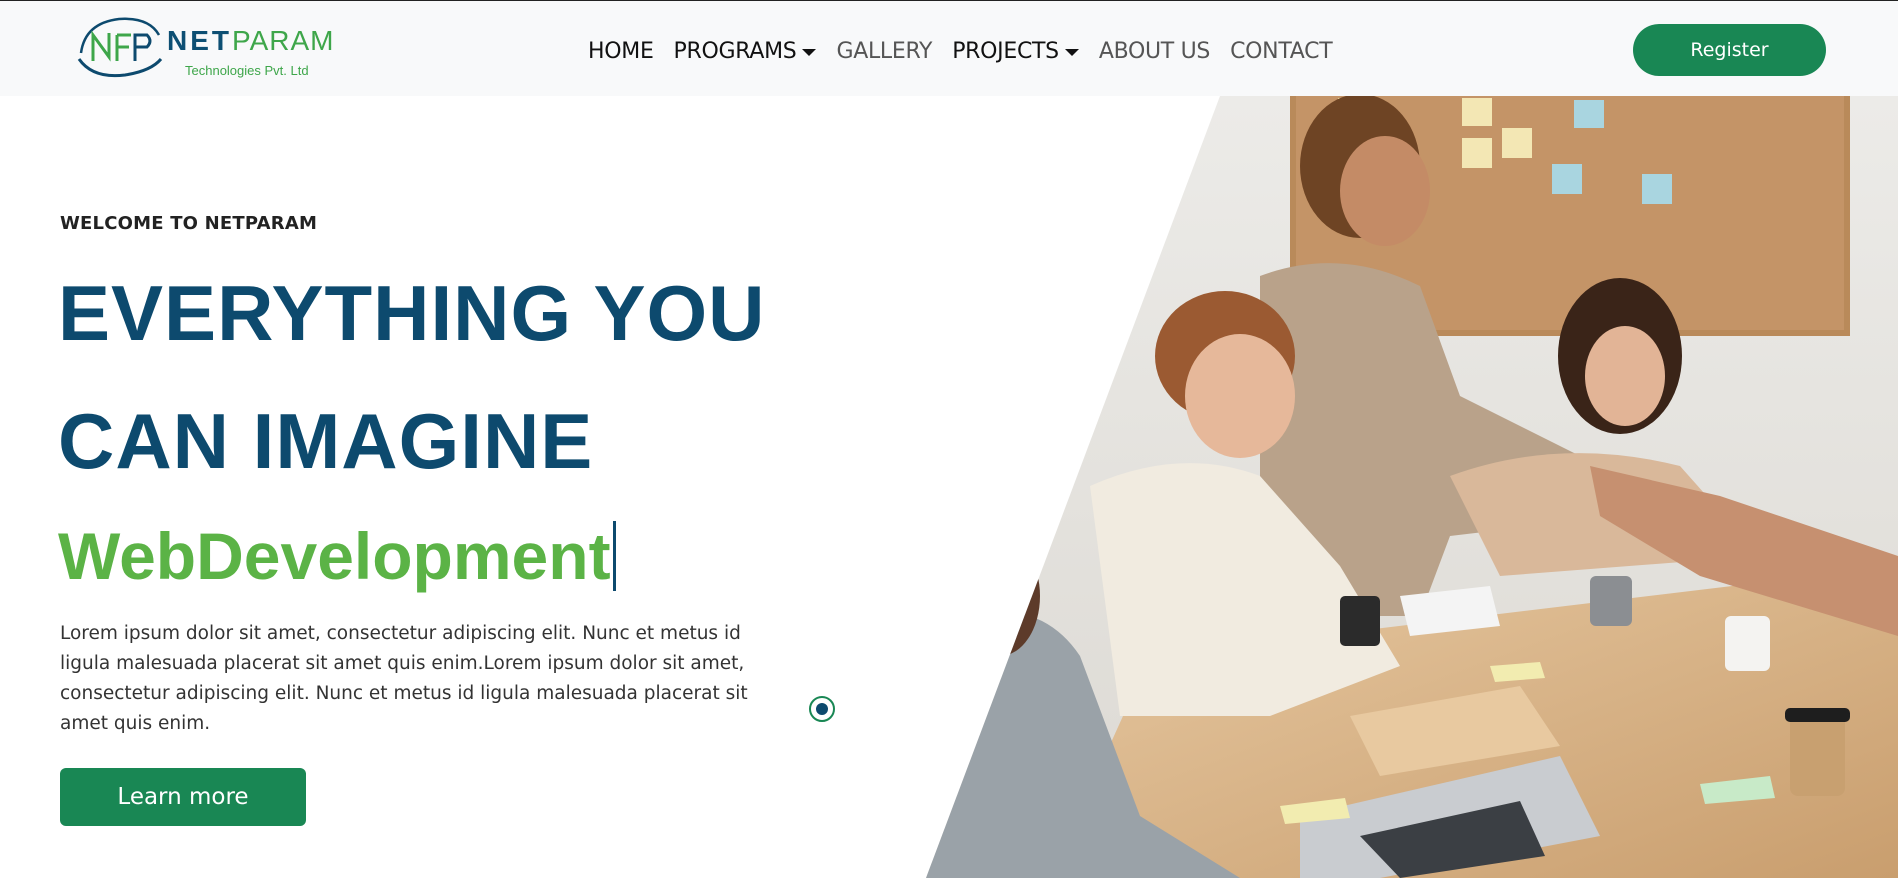 The height and width of the screenshot is (878, 1898). What do you see at coordinates (614, 556) in the screenshot?
I see `text-cursor-icon` at bounding box center [614, 556].